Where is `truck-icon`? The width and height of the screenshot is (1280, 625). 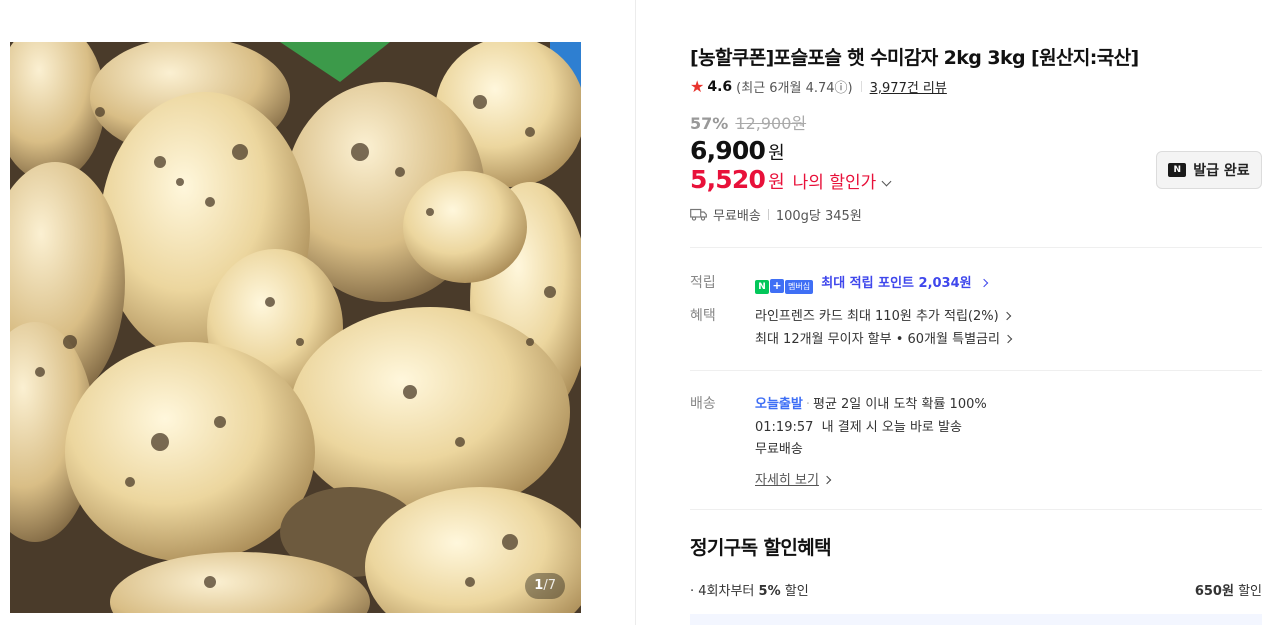
truck-icon is located at coordinates (698, 214).